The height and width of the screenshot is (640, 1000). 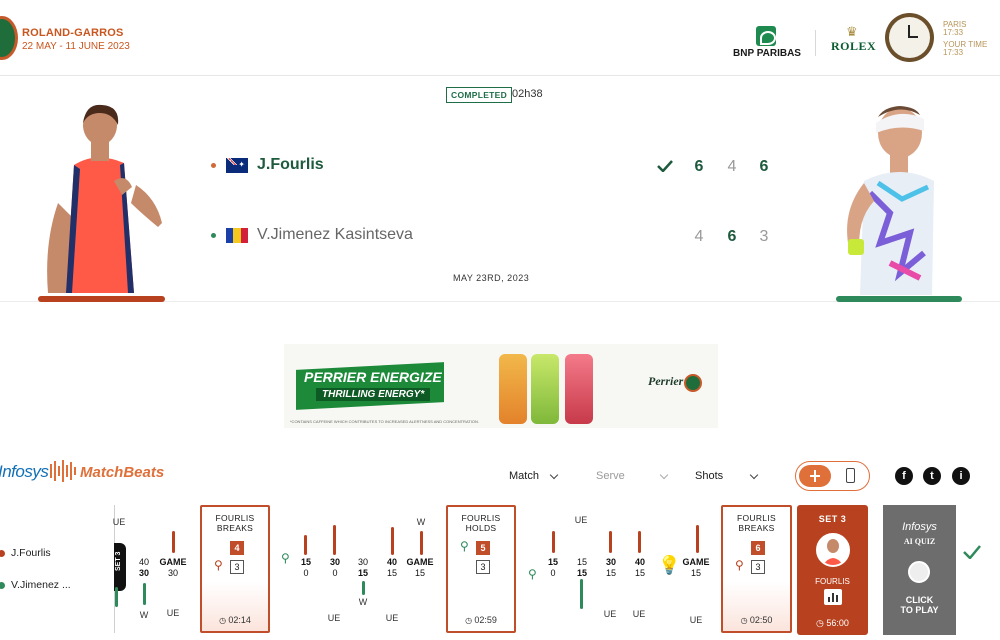 I want to click on quiz-brand: Infosys, so click(x=919, y=527).